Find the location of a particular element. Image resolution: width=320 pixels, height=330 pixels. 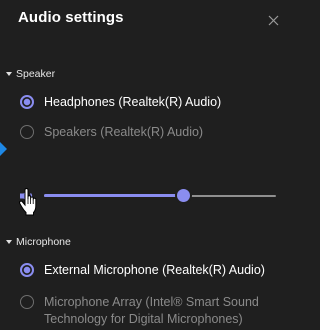

speaker-section-label: Speaker is located at coordinates (36, 74).